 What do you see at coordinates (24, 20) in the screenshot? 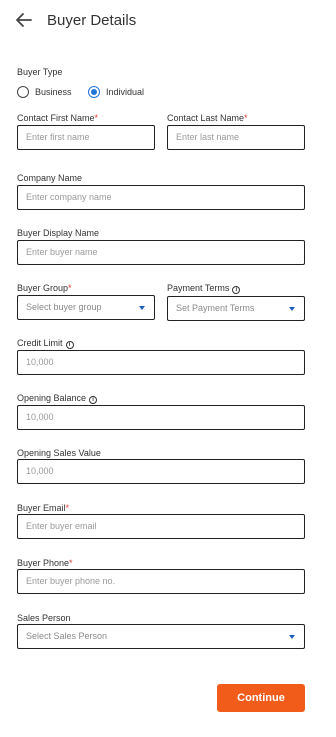
I see `back-arrow-icon` at bounding box center [24, 20].